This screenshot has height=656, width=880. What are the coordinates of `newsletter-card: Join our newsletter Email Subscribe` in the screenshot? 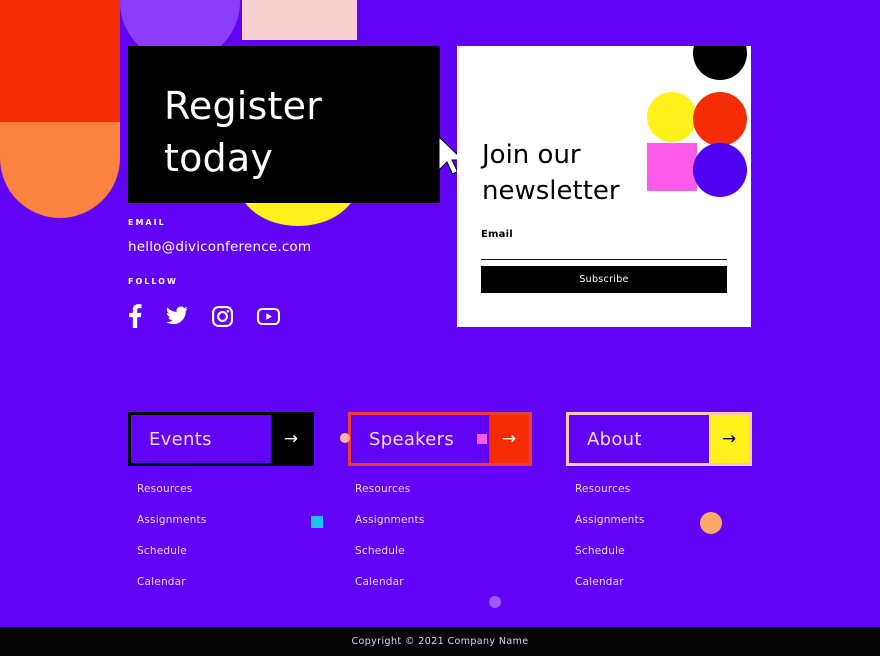 It's located at (604, 186).